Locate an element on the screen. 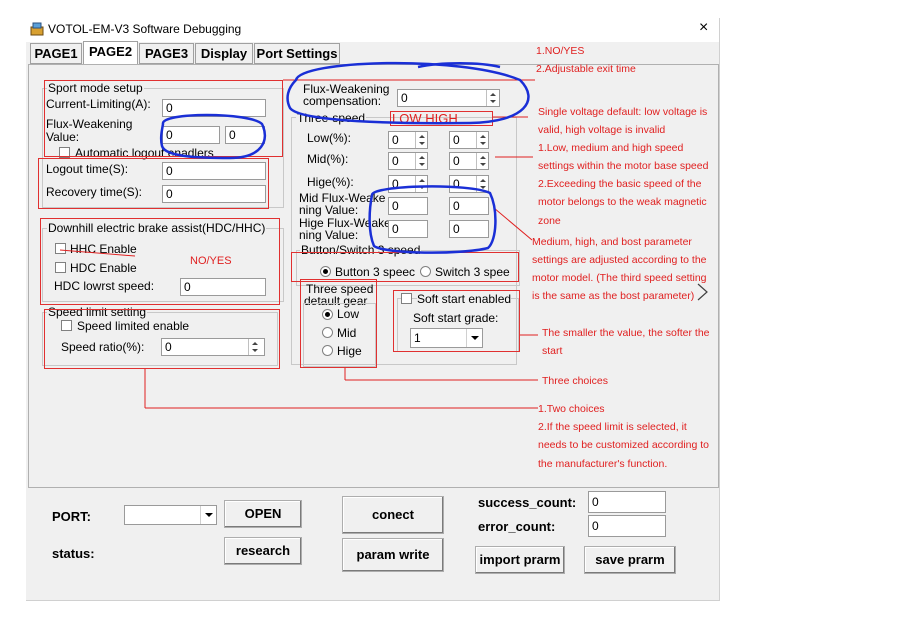  note-speed-3: 1.Low, medium and high speed is located at coordinates (611, 148).